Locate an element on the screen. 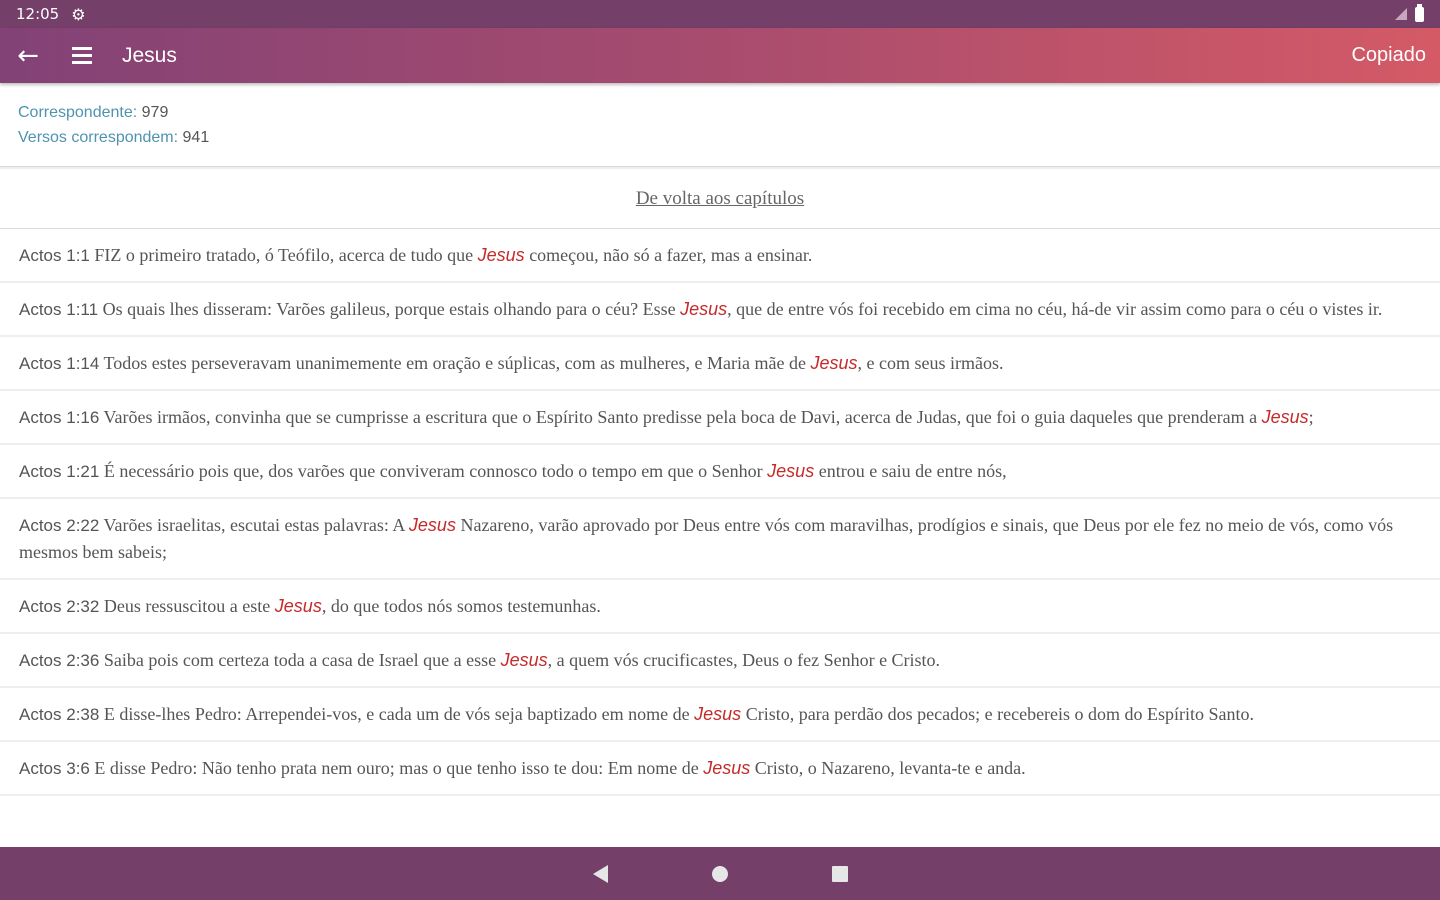 The width and height of the screenshot is (1440, 900). verse-reference: Actos 1:14 is located at coordinates (59, 363).